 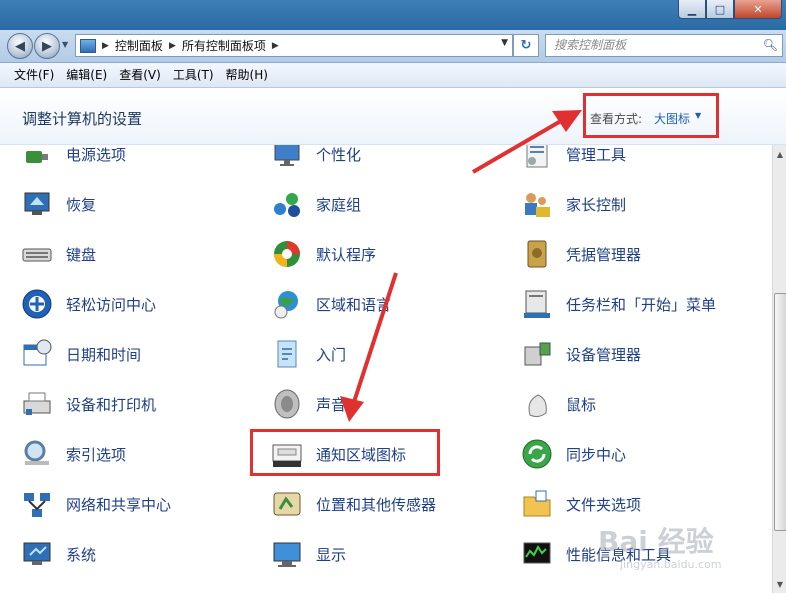 I want to click on control-panel-item-label: 凭据管理器, so click(x=603, y=254).